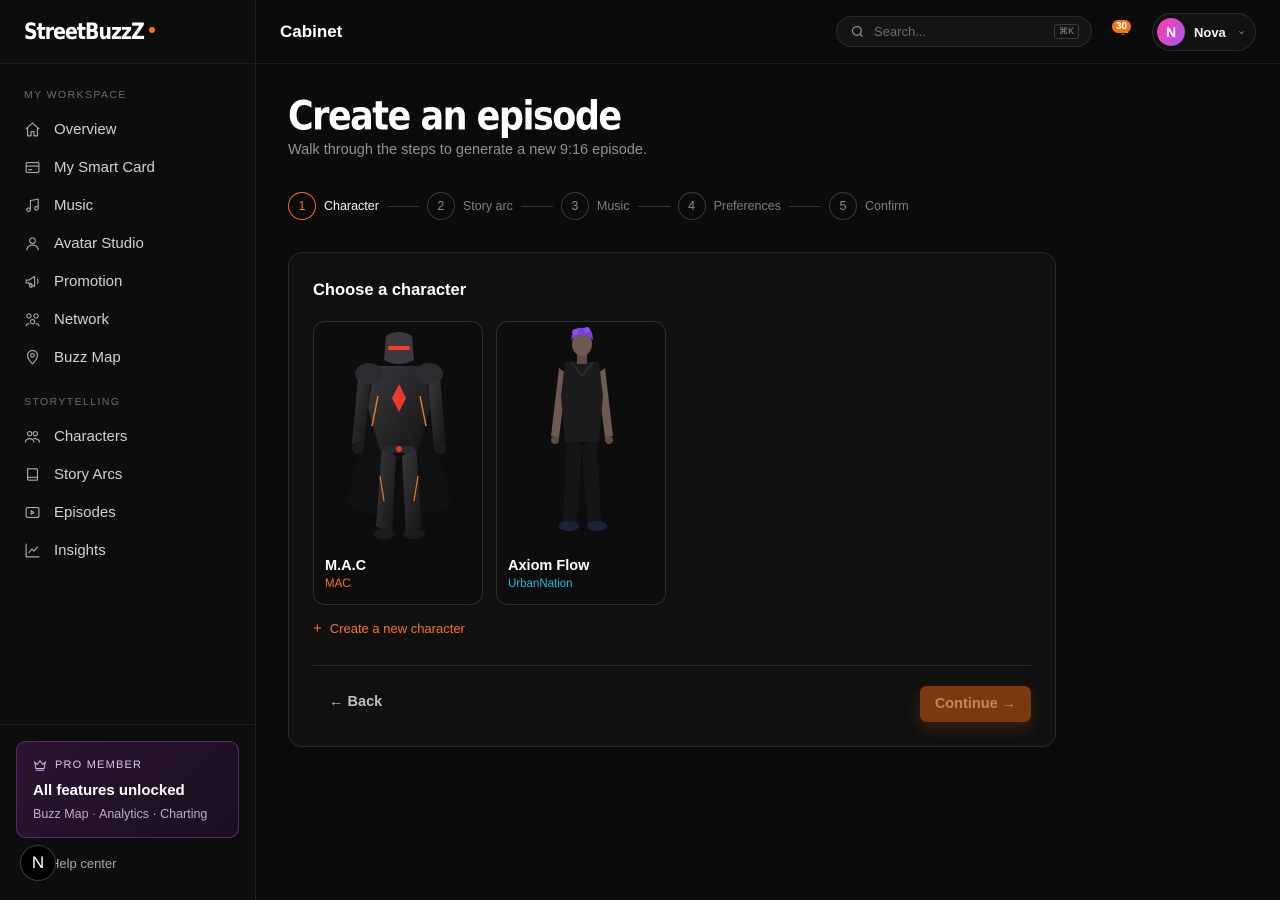  What do you see at coordinates (32, 436) in the screenshot?
I see `characters-icon` at bounding box center [32, 436].